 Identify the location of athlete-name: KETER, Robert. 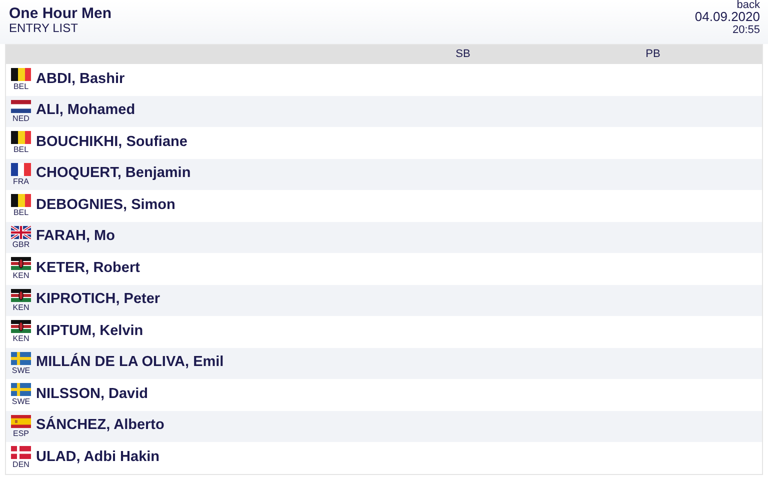
(88, 268).